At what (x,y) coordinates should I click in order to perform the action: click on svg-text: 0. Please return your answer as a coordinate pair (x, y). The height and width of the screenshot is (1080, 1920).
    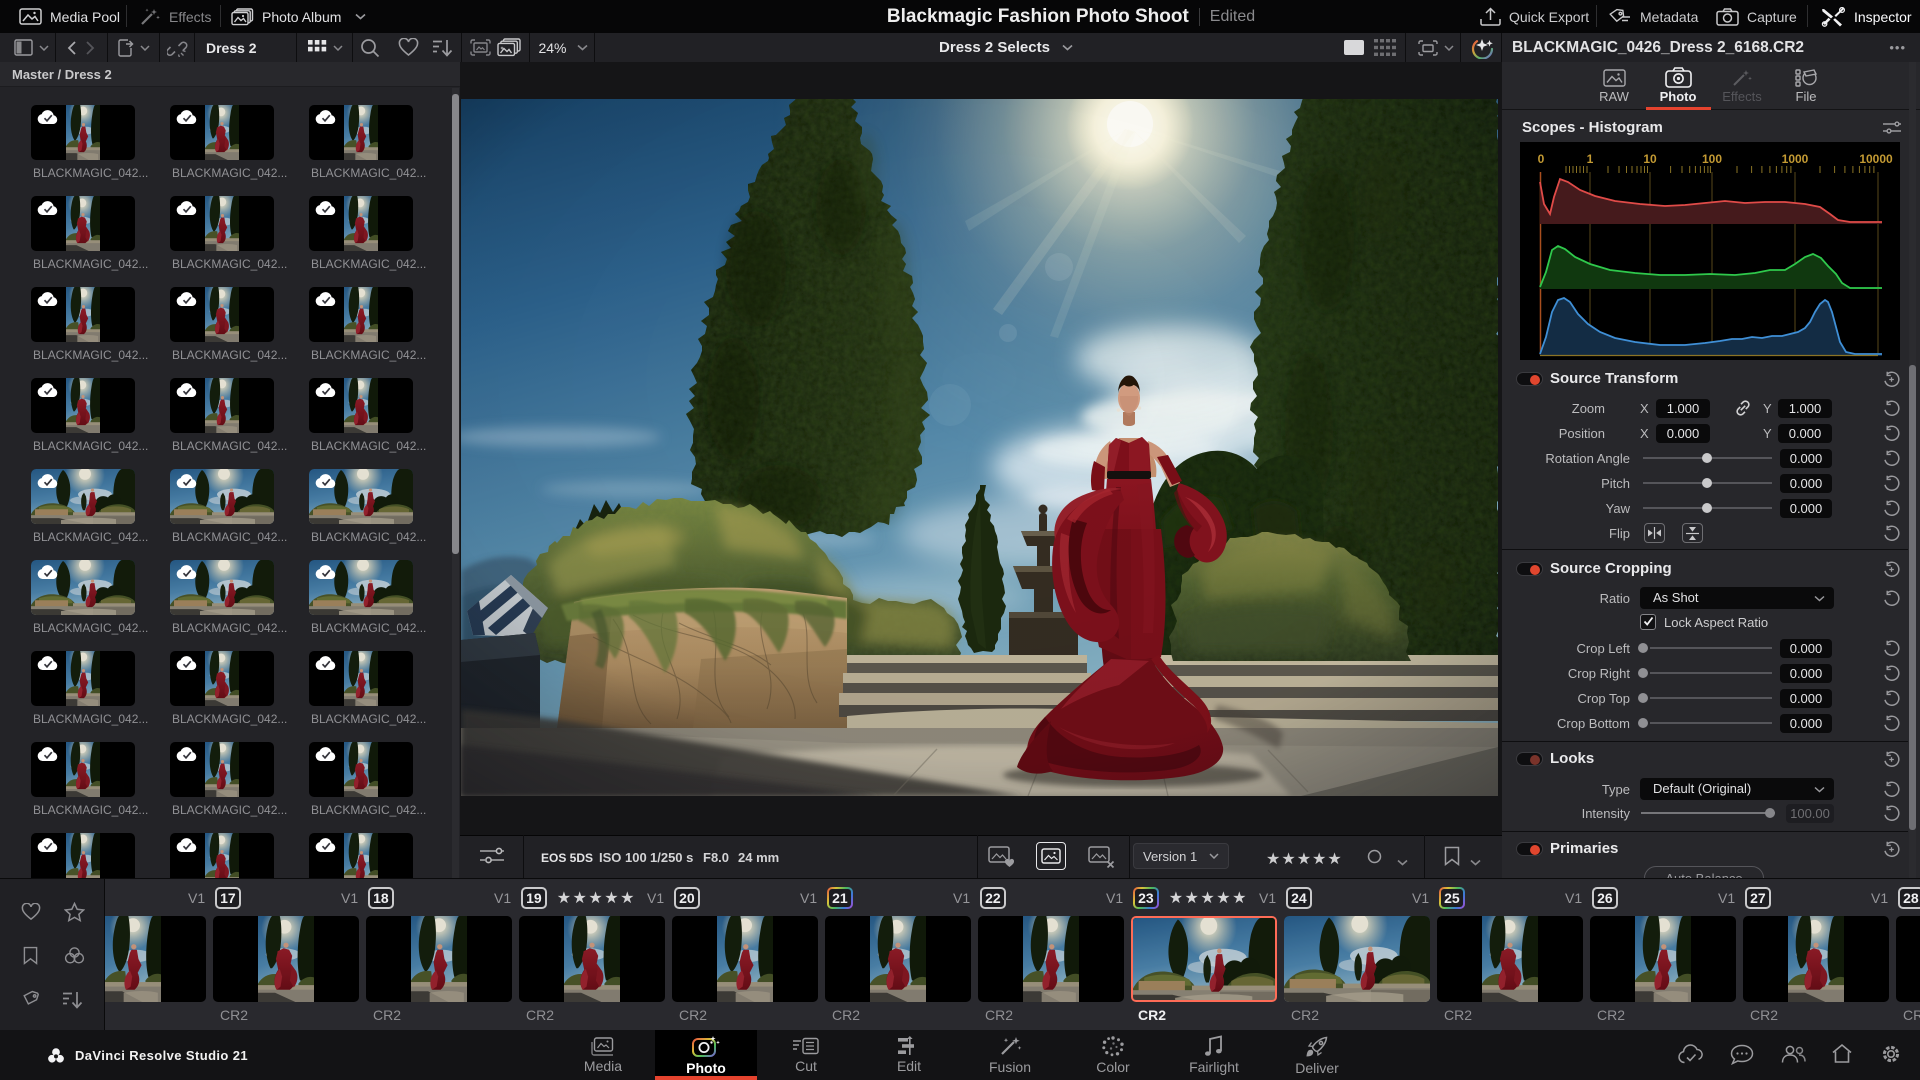
    Looking at the image, I should click on (1541, 159).